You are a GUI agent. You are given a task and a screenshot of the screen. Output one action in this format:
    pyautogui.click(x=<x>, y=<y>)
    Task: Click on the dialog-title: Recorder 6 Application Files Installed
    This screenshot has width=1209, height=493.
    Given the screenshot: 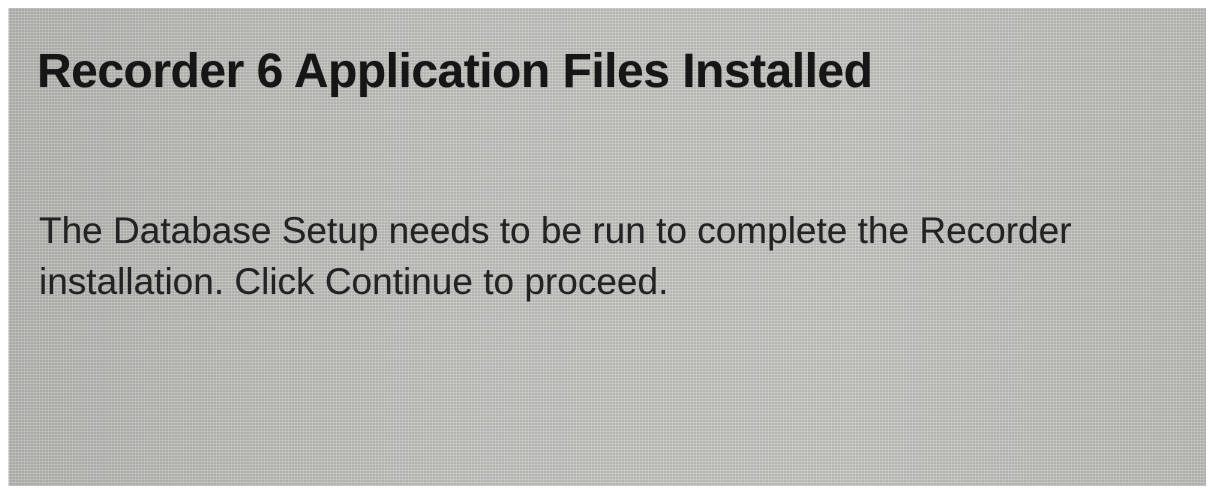 What is the action you would take?
    pyautogui.click(x=455, y=71)
    